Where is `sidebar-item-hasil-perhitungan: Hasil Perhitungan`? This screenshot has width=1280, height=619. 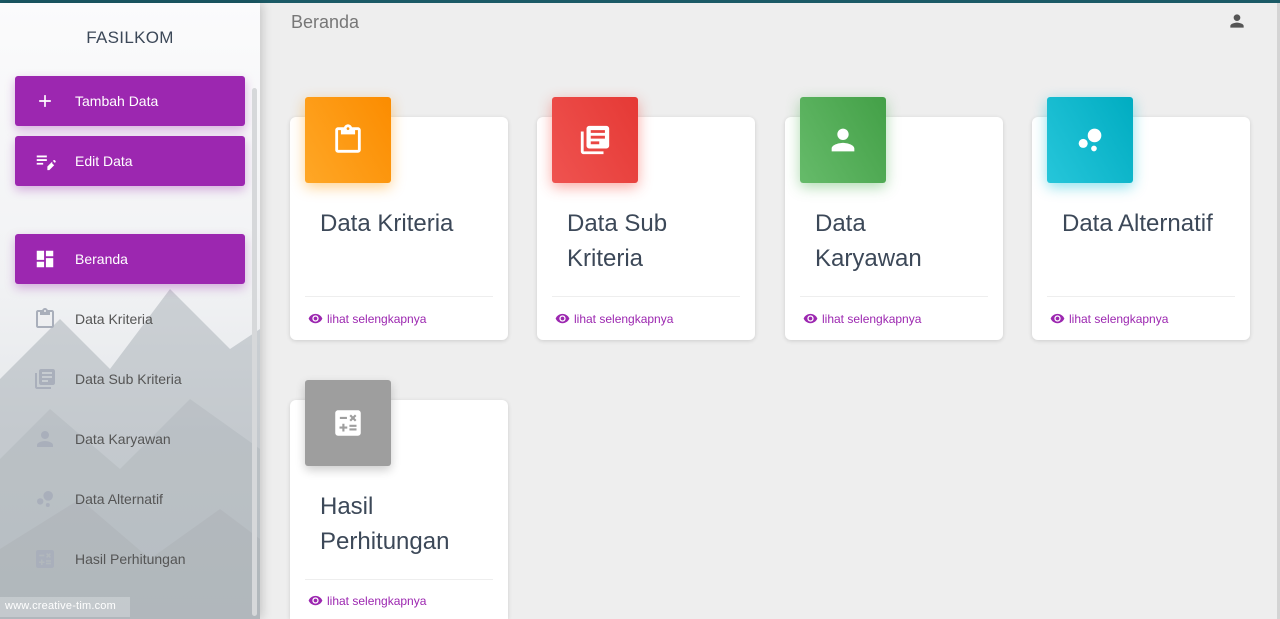 sidebar-item-hasil-perhitungan: Hasil Perhitungan is located at coordinates (130, 559).